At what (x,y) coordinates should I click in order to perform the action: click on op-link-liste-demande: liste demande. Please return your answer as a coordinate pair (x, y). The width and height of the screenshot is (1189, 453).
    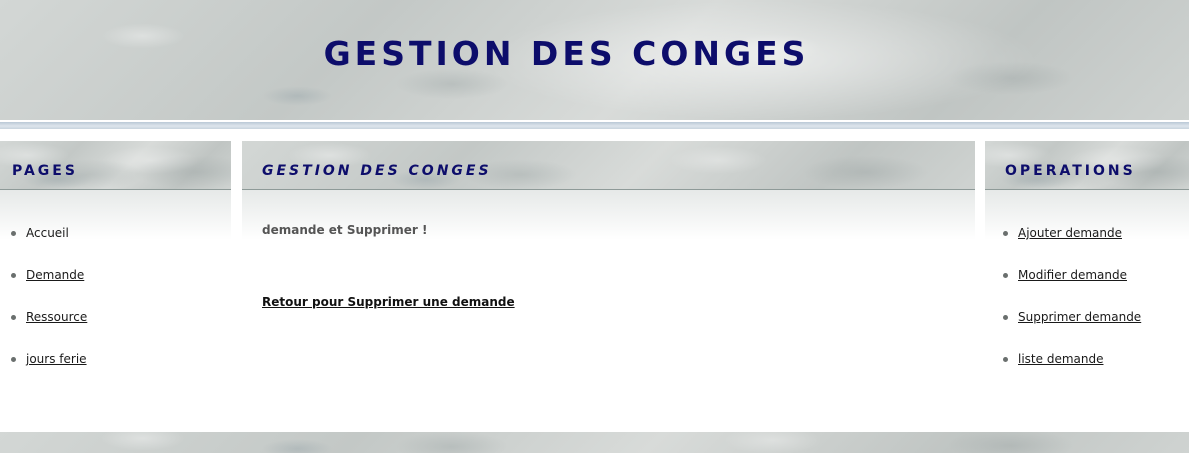
    Looking at the image, I should click on (1060, 359).